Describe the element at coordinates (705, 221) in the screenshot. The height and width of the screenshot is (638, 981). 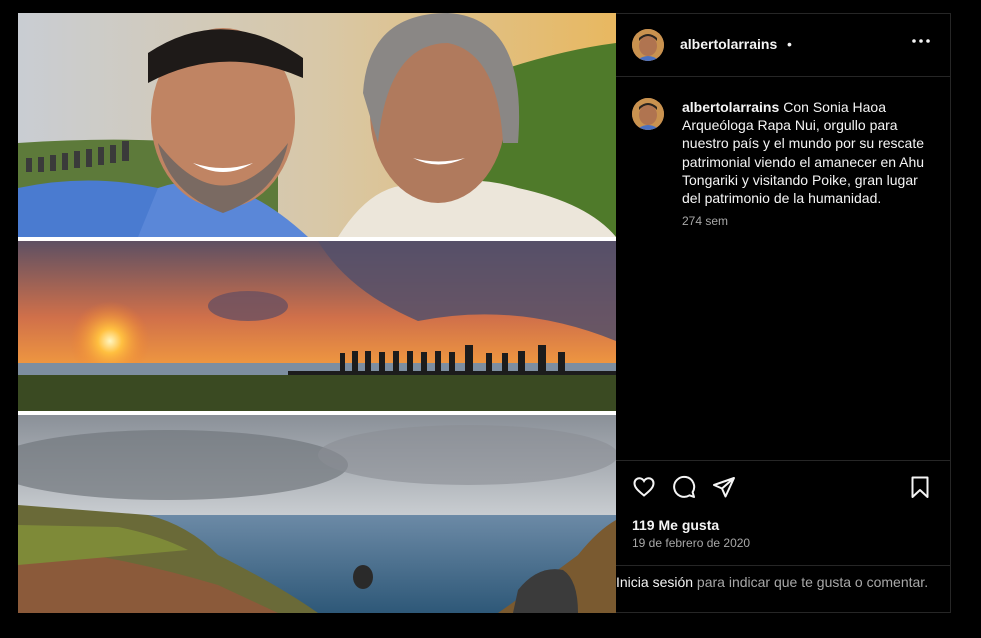
I see `post-time: 274 sem` at that location.